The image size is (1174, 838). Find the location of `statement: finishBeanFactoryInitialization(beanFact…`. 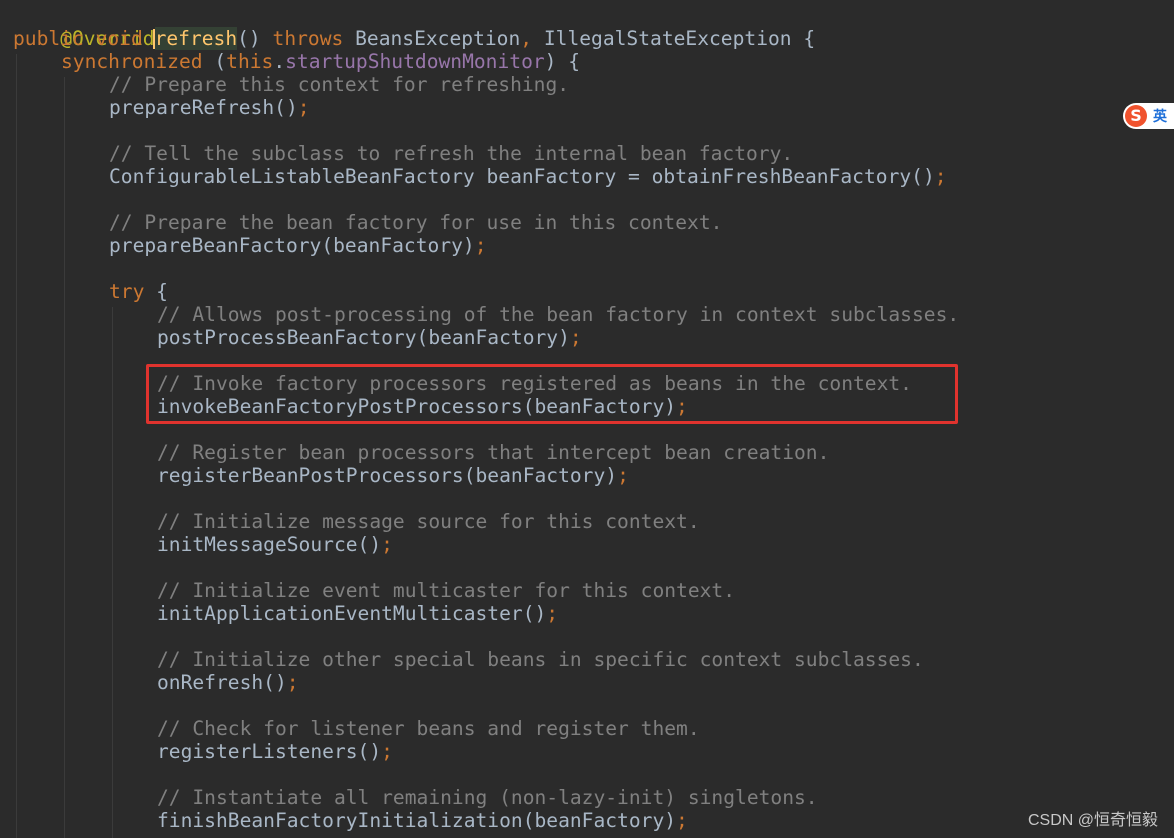

statement: finishBeanFactoryInitialization(beanFact… is located at coordinates (417, 820).